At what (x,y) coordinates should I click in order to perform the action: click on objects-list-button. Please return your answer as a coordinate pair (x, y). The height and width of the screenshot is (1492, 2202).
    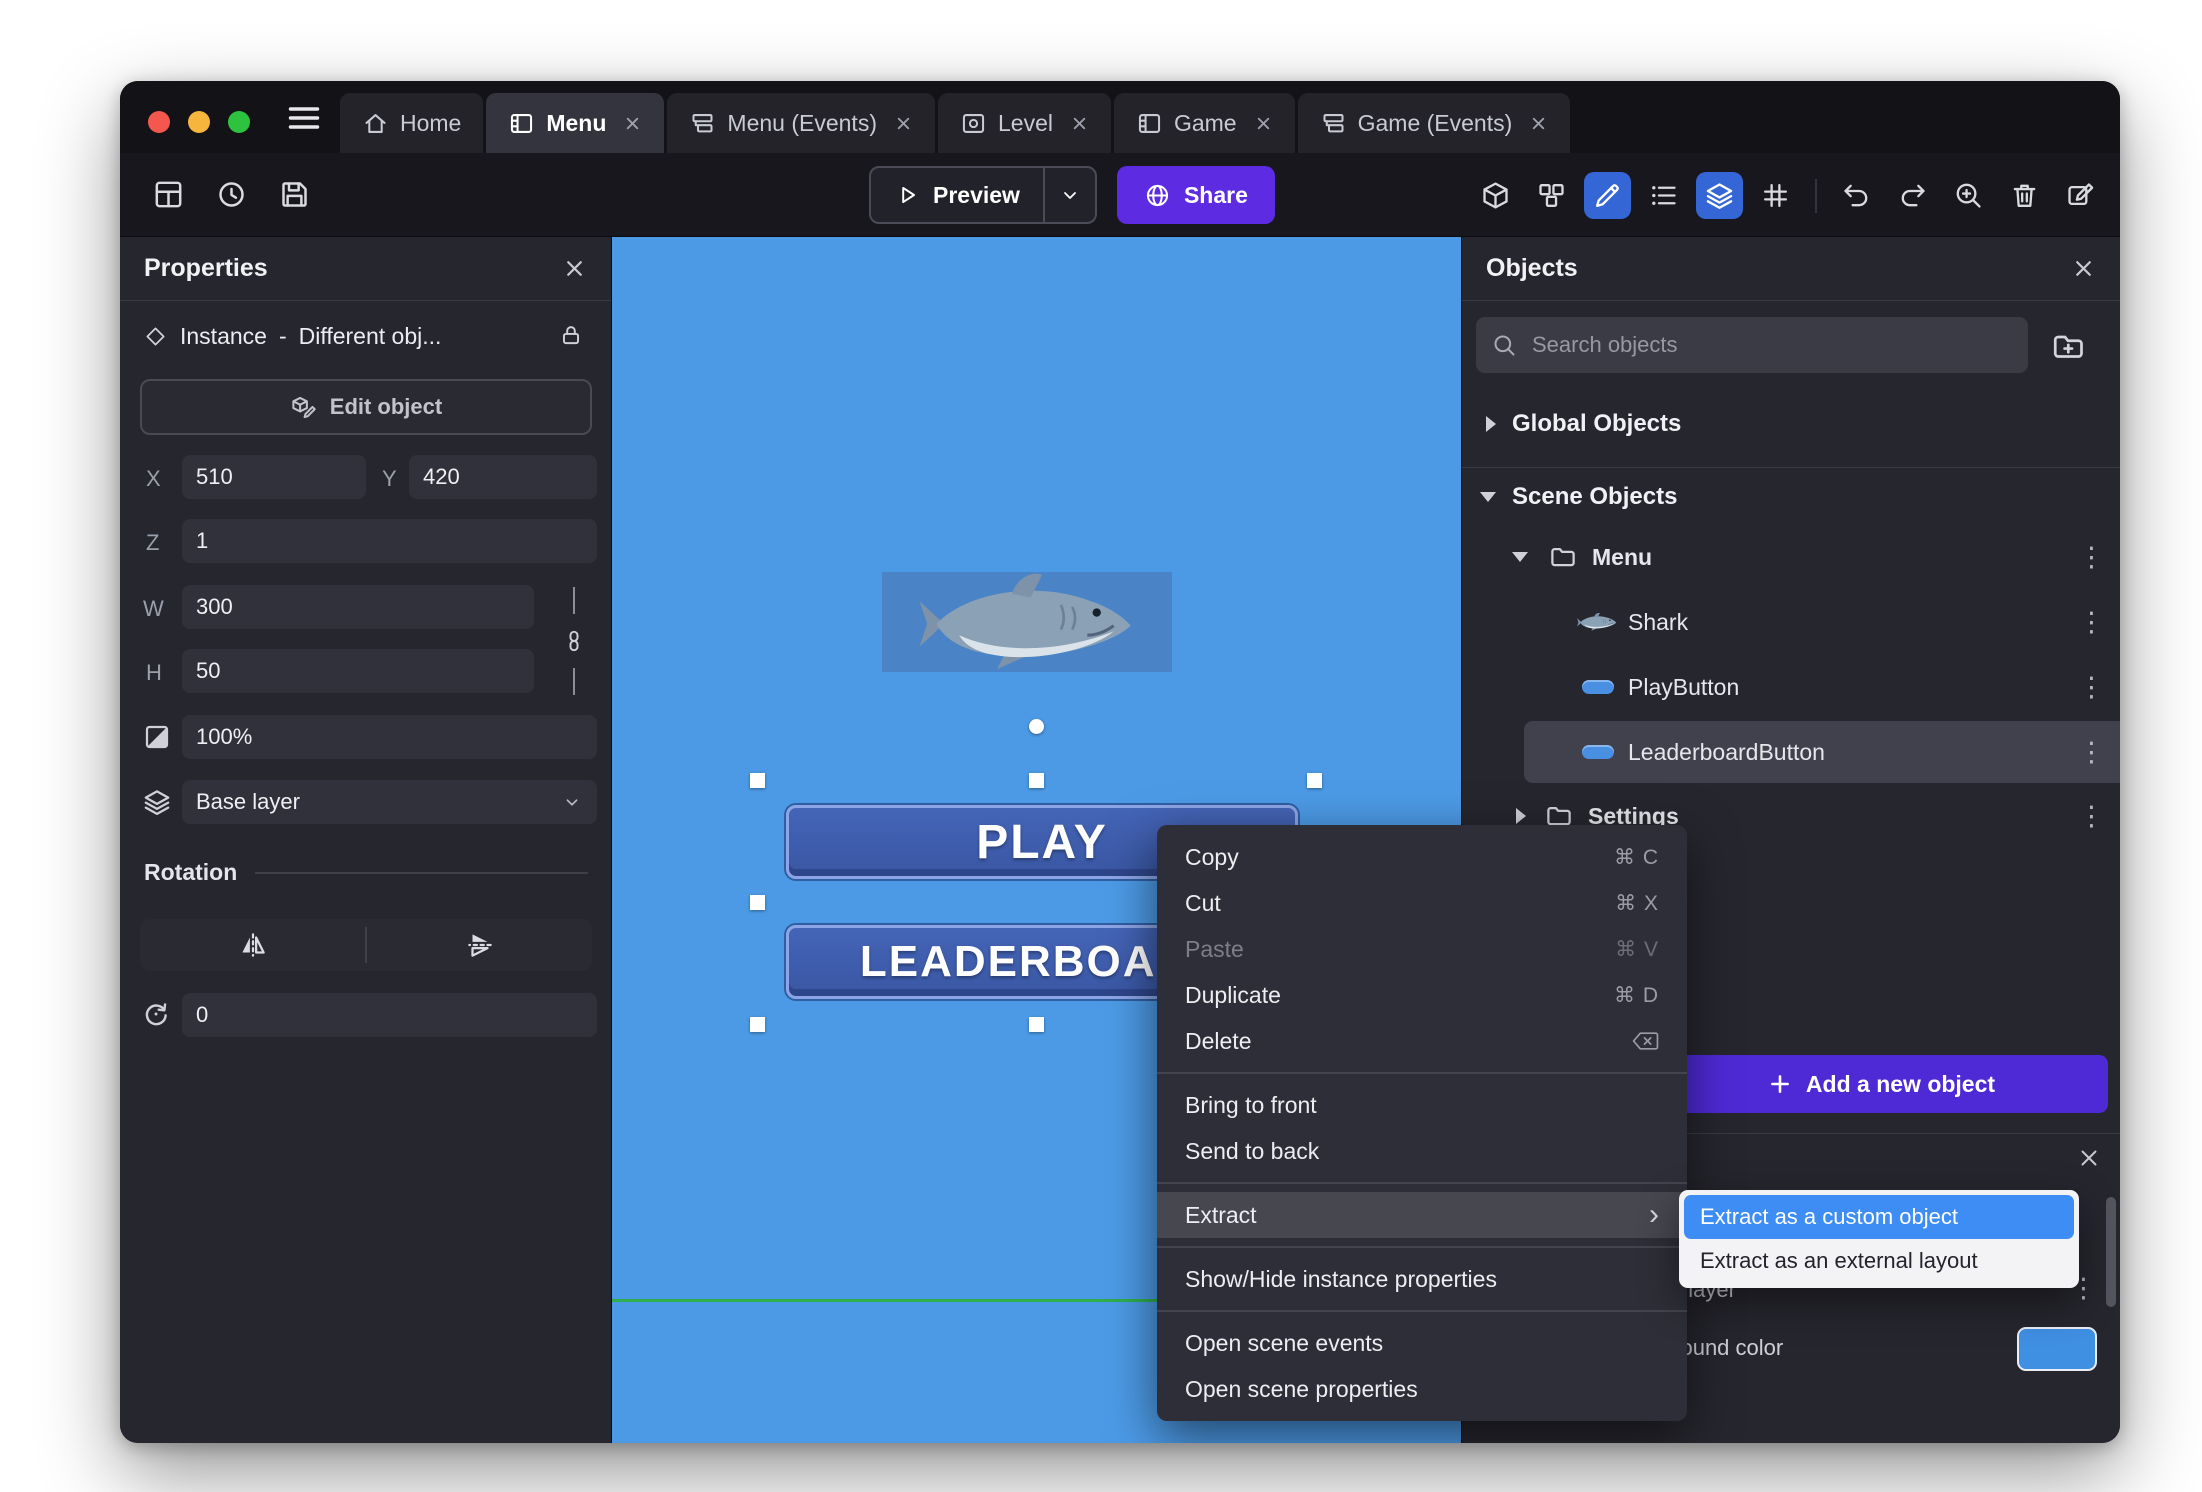
    Looking at the image, I should click on (1551, 195).